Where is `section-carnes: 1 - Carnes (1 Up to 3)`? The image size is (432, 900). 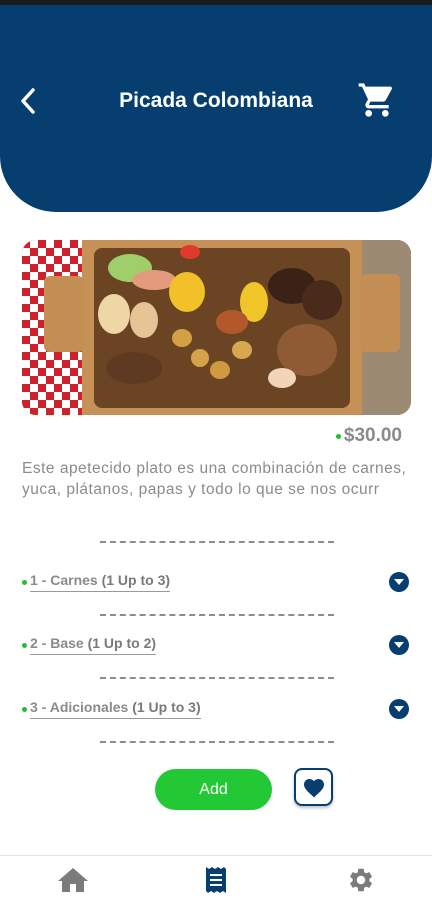 section-carnes: 1 - Carnes (1 Up to 3) is located at coordinates (218, 582).